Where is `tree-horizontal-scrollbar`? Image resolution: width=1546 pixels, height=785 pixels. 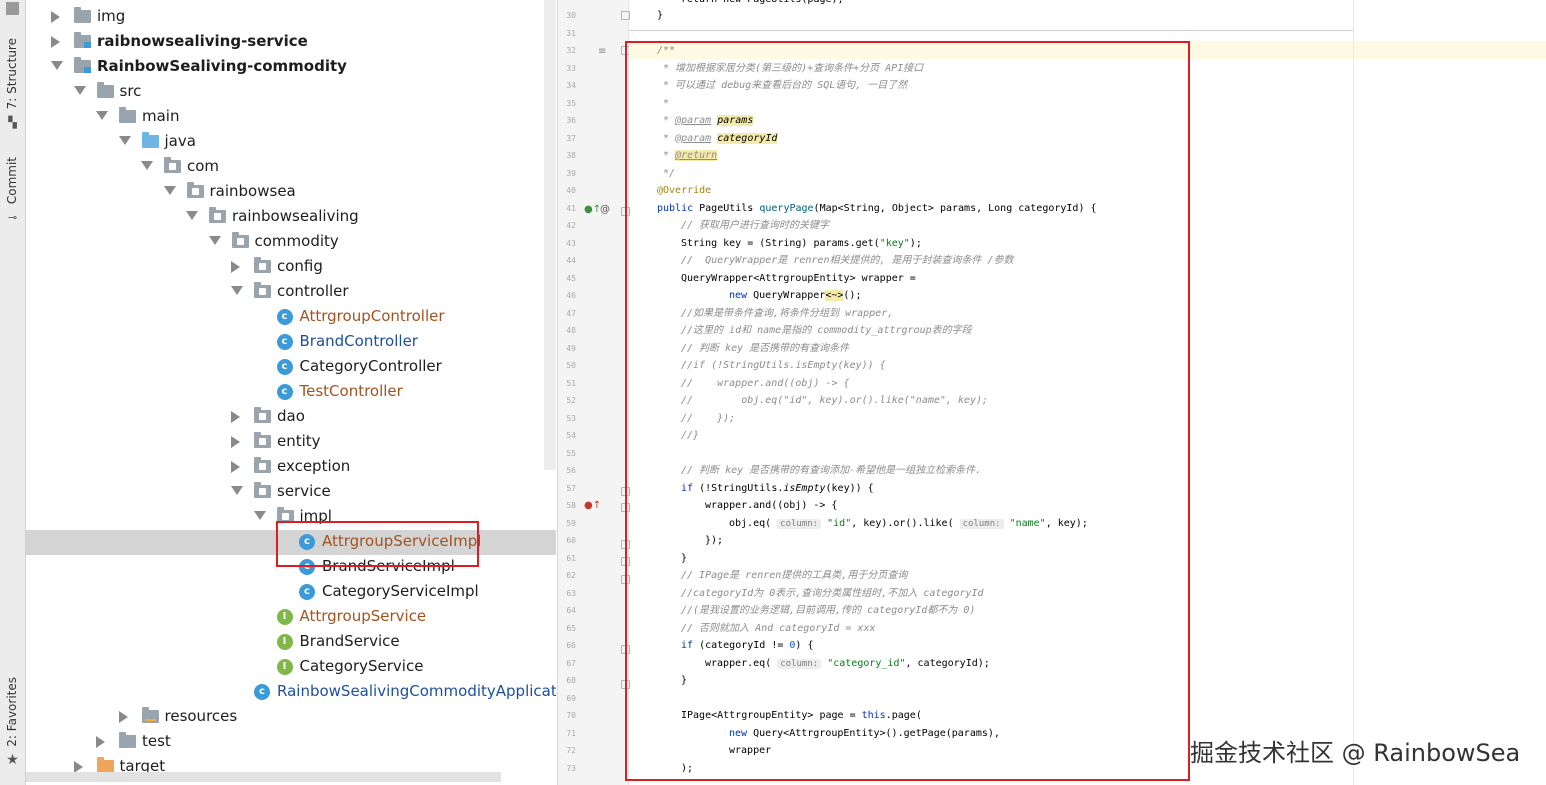 tree-horizontal-scrollbar is located at coordinates (263, 777).